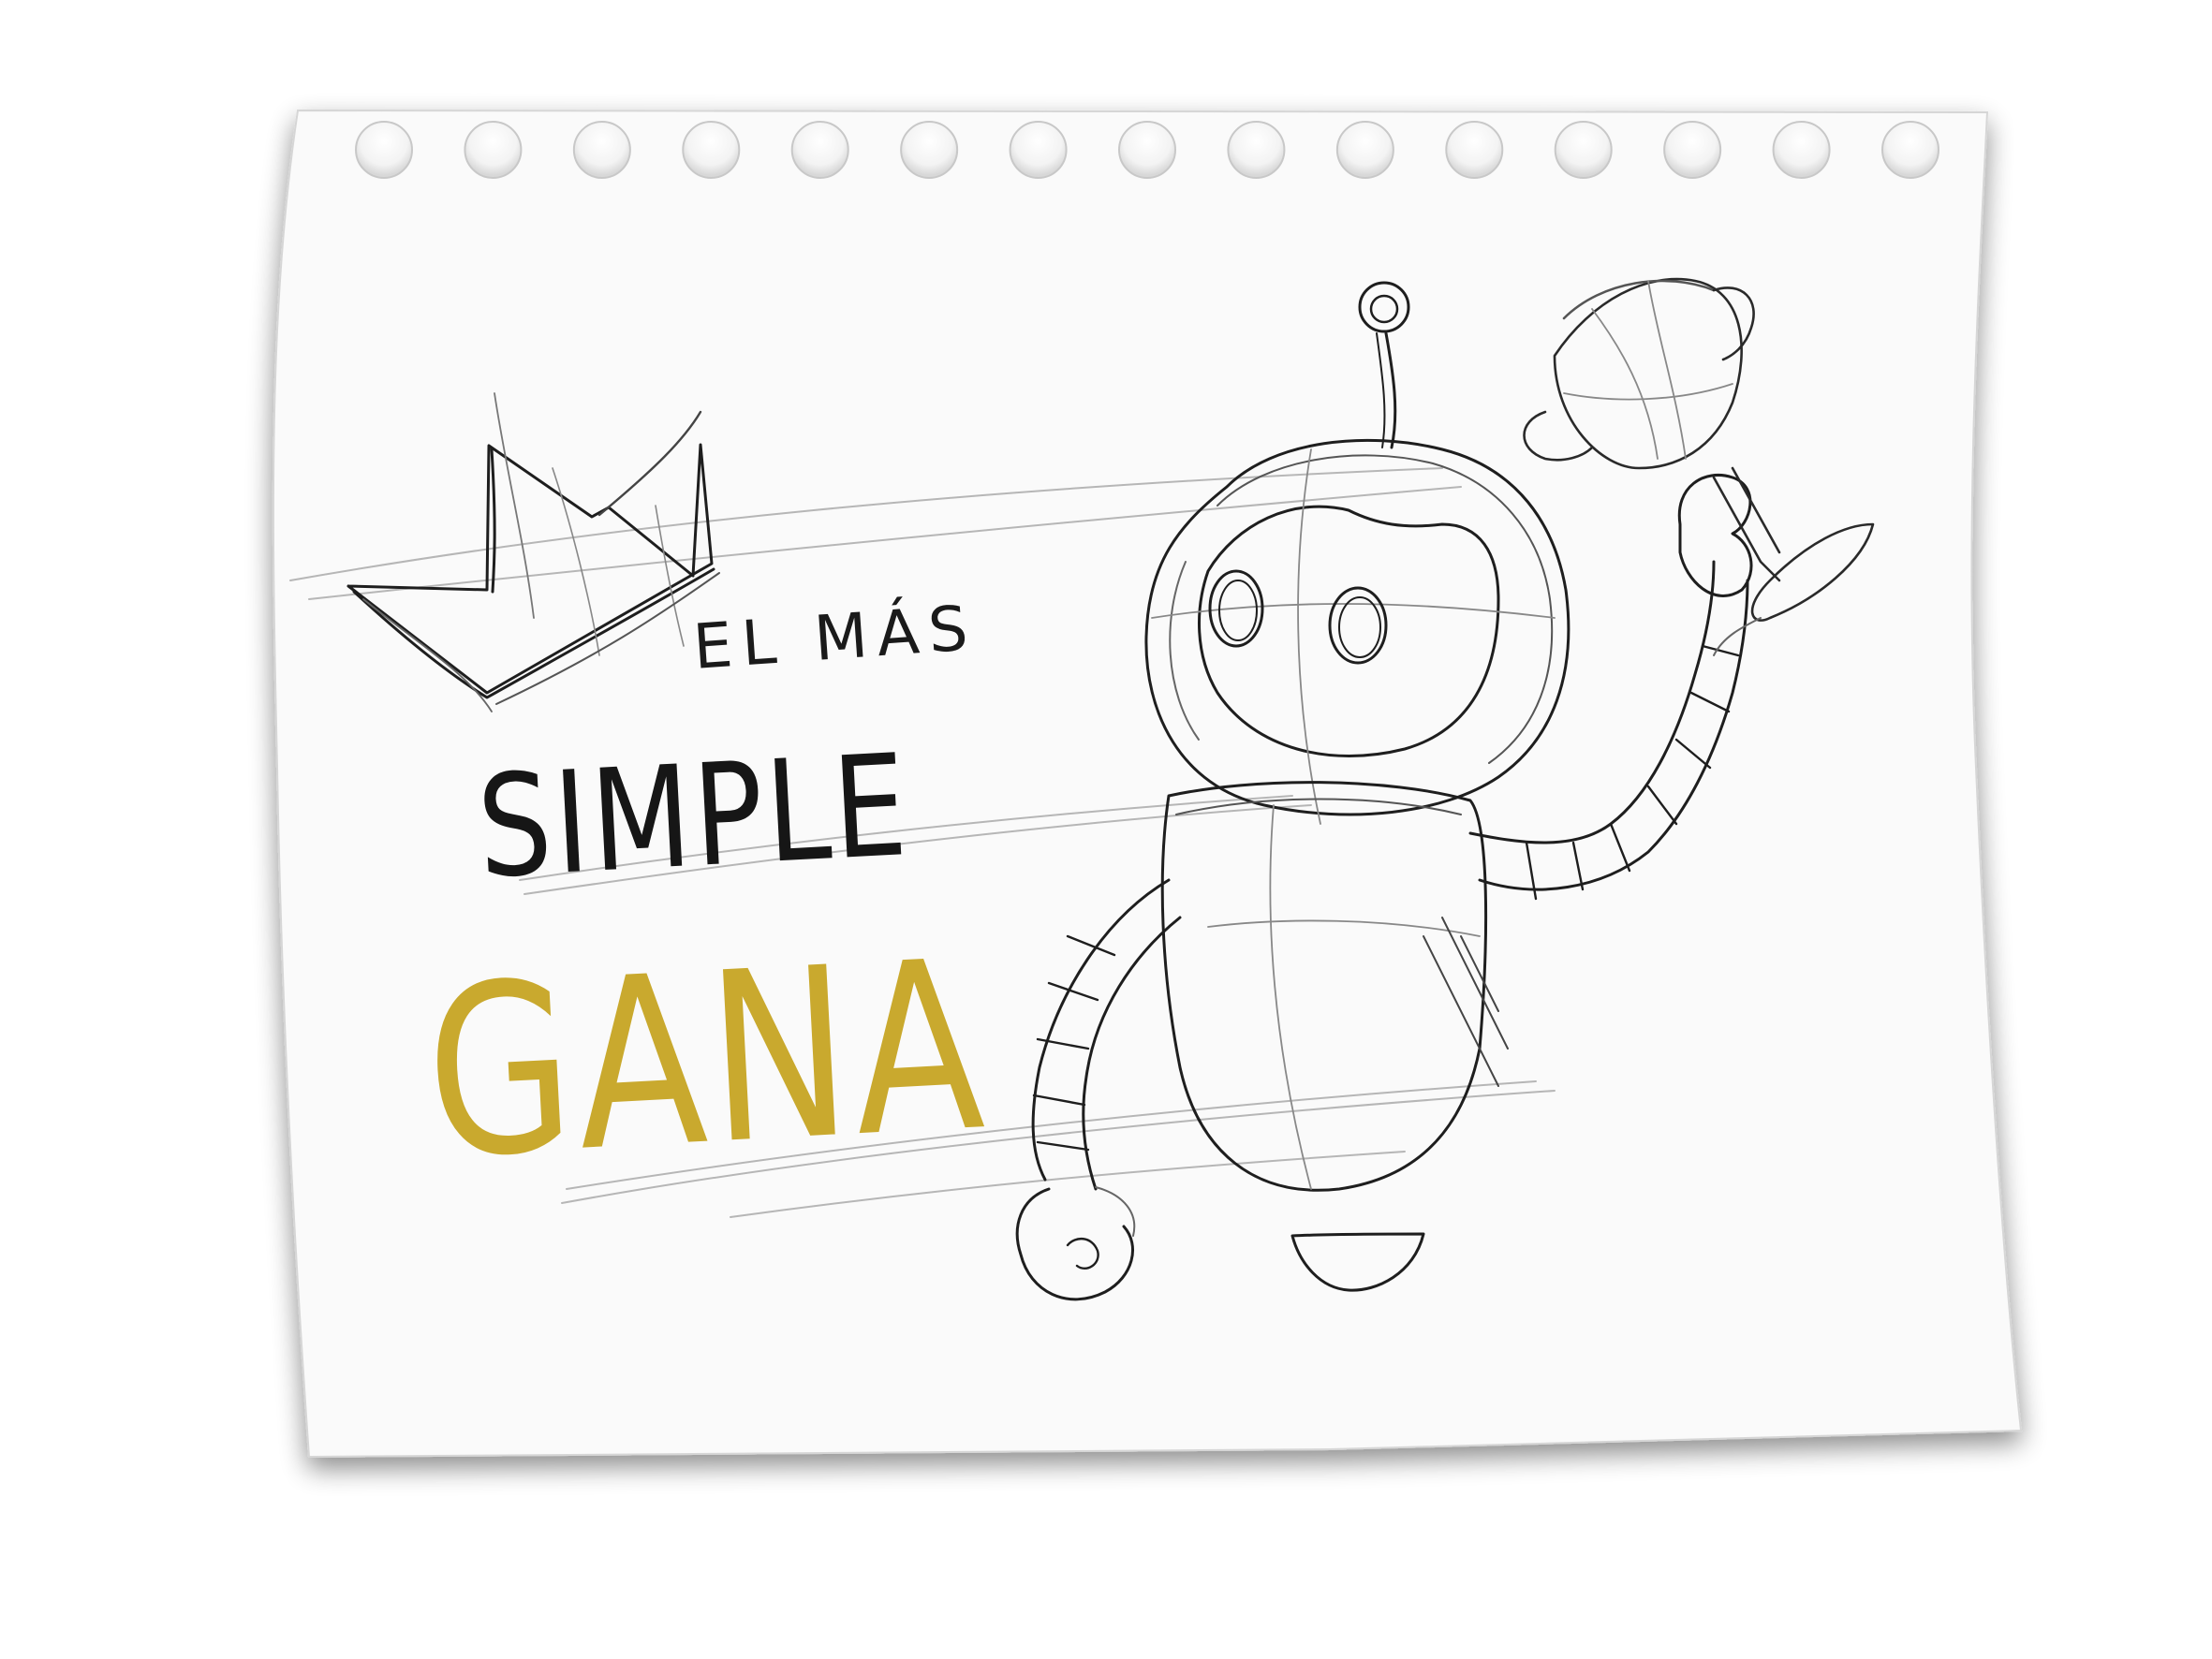 This screenshot has height=1659, width=2212. Describe the element at coordinates (707, 1060) in the screenshot. I see `headline-line3: GANA` at that location.